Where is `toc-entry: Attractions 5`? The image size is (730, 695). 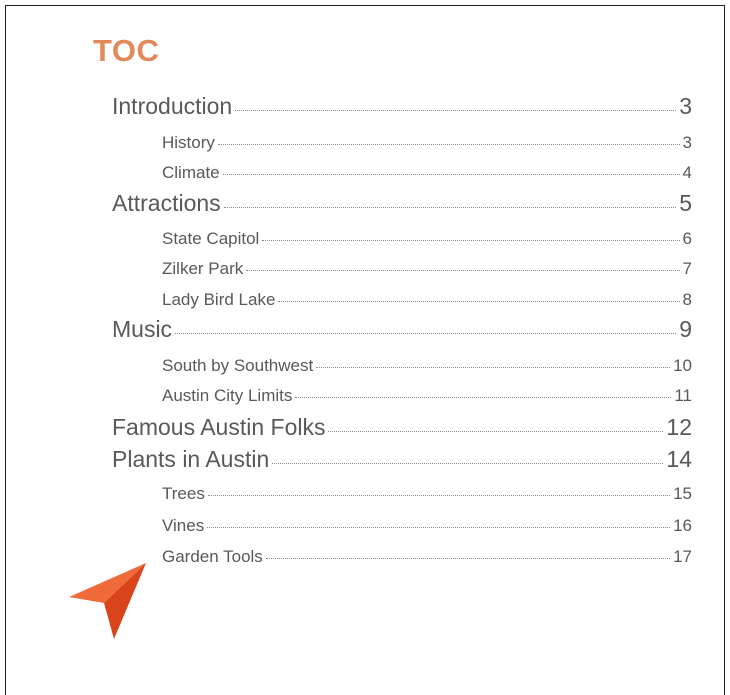
toc-entry: Attractions 5 is located at coordinates (402, 205).